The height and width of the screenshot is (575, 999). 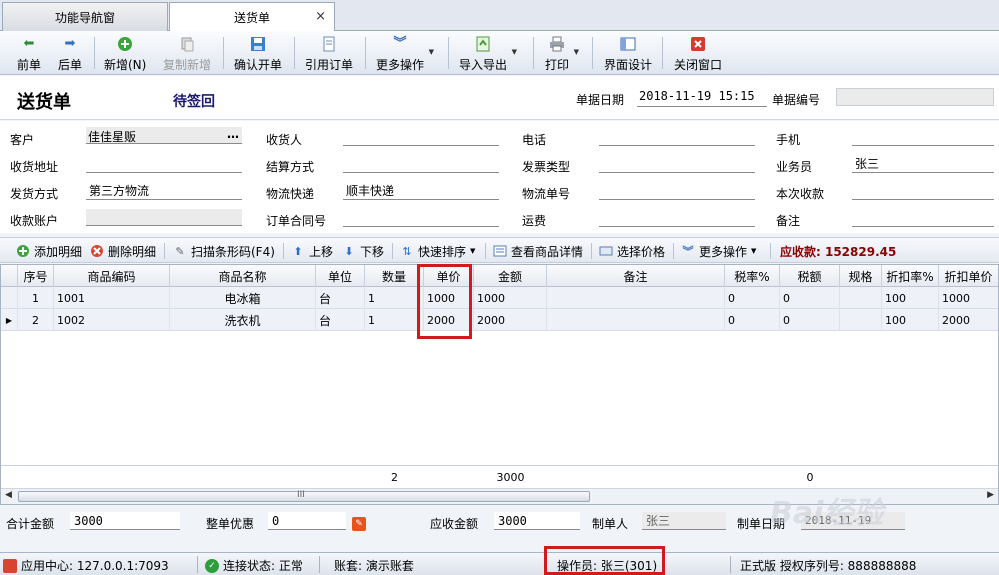 What do you see at coordinates (698, 53) in the screenshot?
I see `close-window-button: 关闭窗口` at bounding box center [698, 53].